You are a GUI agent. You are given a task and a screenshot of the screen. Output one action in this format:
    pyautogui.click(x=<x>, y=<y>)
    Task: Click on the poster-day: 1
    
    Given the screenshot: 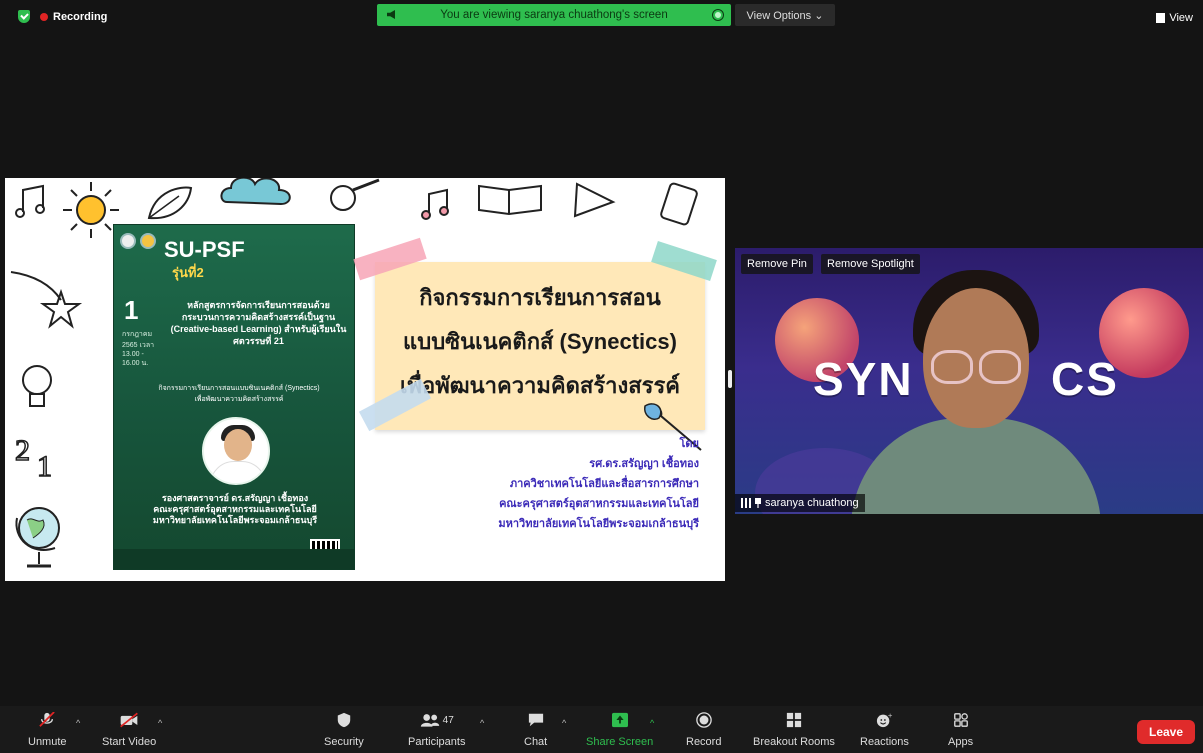 What is the action you would take?
    pyautogui.click(x=131, y=310)
    